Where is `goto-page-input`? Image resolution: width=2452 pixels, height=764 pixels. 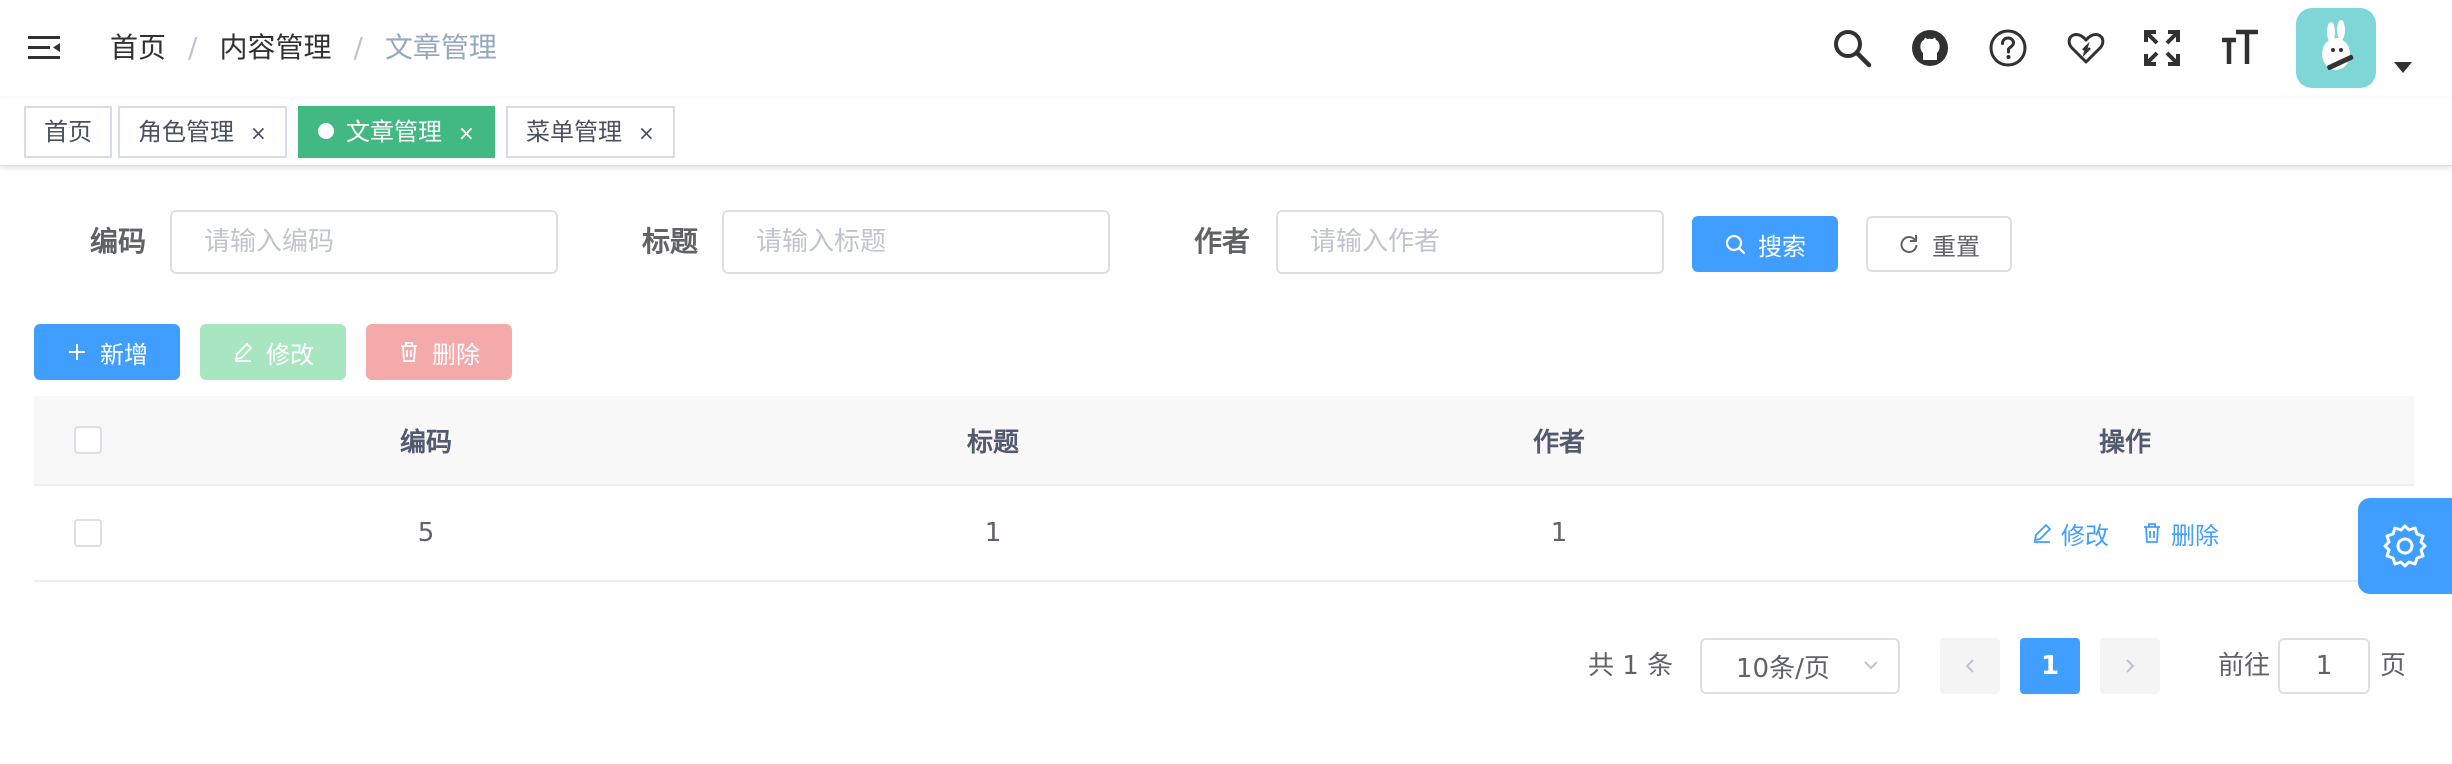
goto-page-input is located at coordinates (2324, 666).